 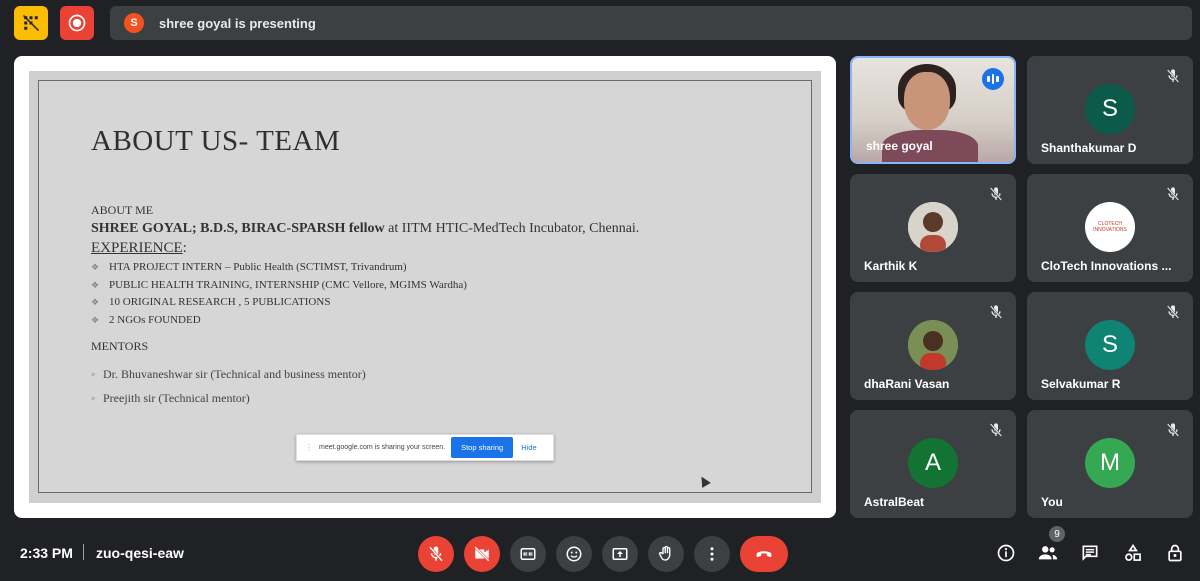 I want to click on participant-tile-you: M You, so click(x=1110, y=464).